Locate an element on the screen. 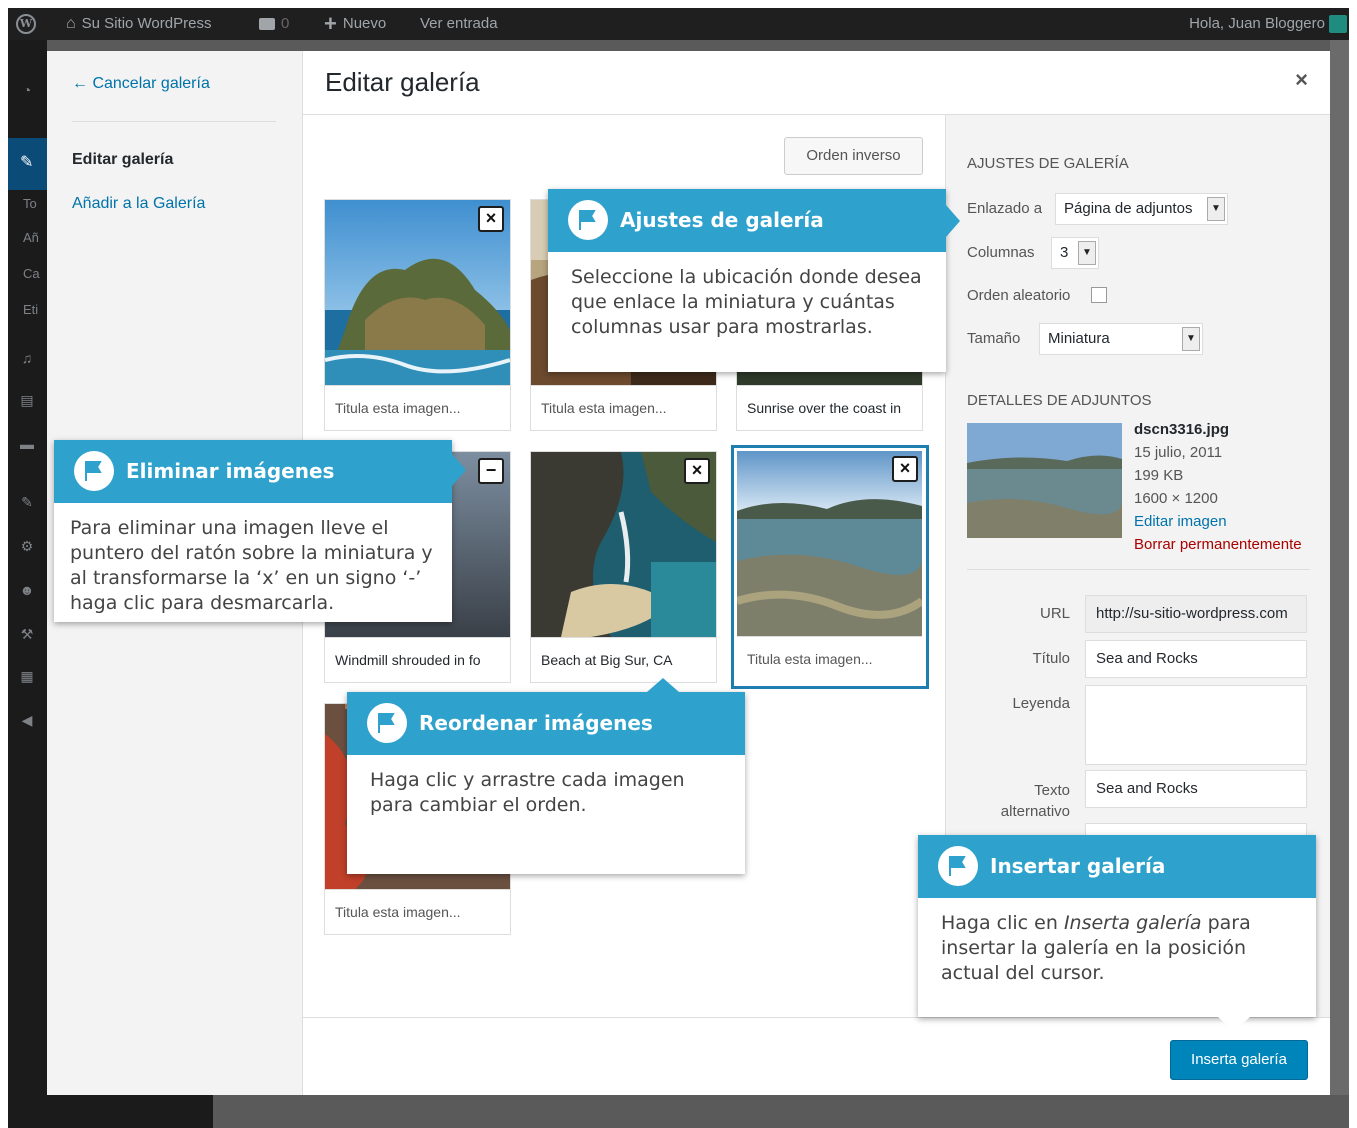 Image resolution: width=1357 pixels, height=1128 pixels. plugins-icon: ⚙ is located at coordinates (27, 547).